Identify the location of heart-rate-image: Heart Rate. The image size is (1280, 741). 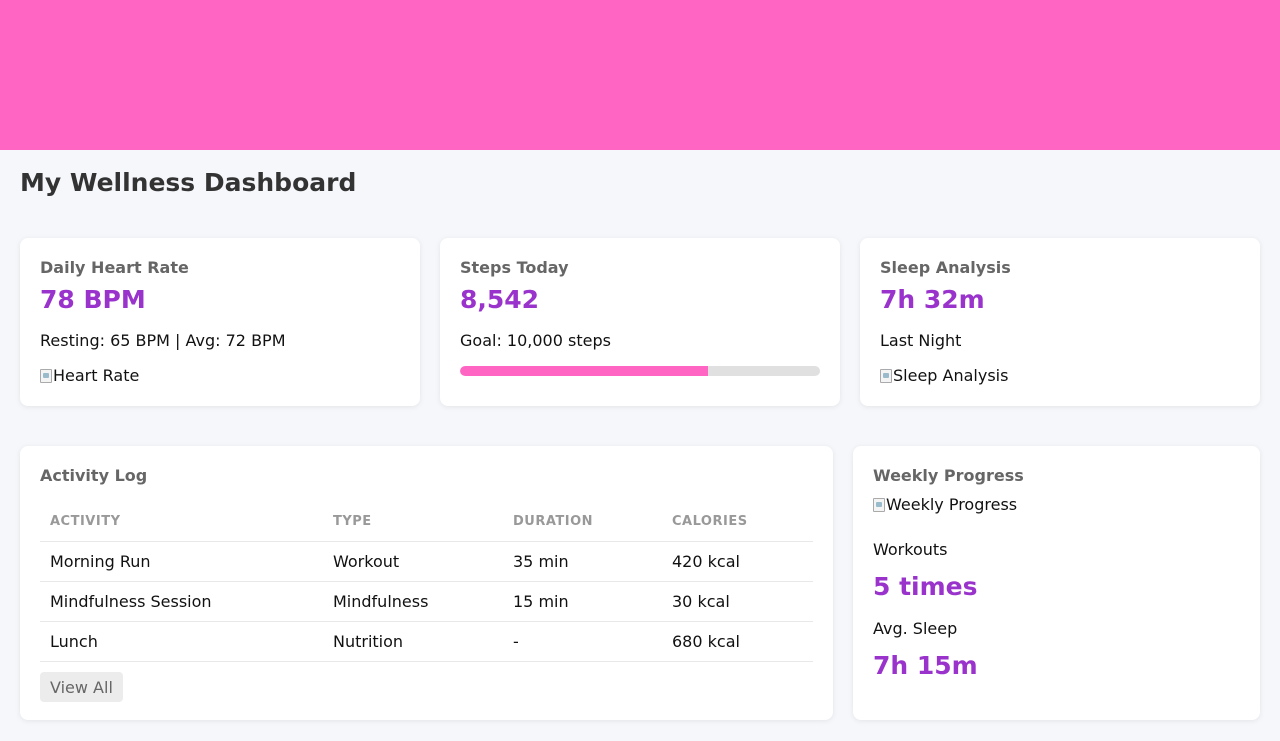
(89, 375).